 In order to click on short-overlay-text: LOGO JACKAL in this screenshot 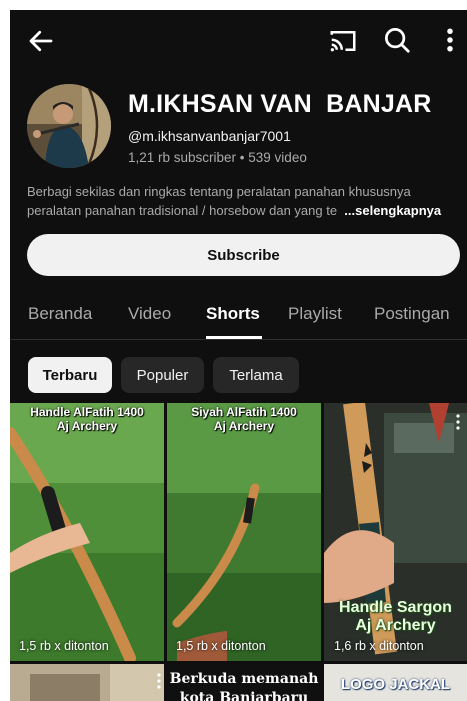, I will do `click(395, 684)`.